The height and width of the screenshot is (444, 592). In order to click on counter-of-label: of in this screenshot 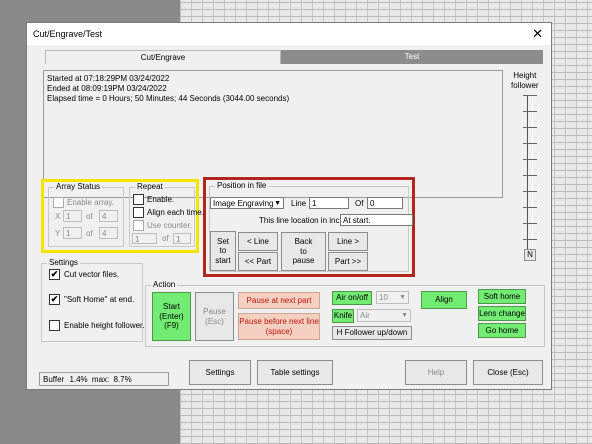, I will do `click(165, 238)`.